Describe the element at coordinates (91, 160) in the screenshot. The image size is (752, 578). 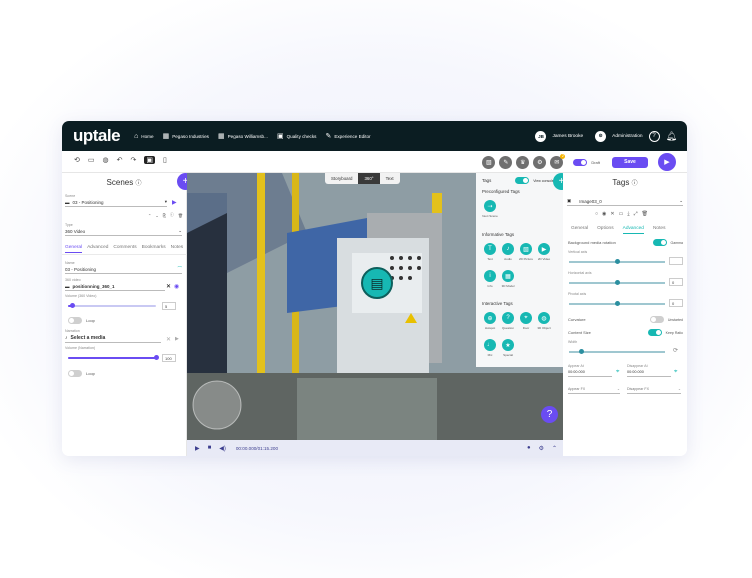
I see `subtitles-icon: ▭` at that location.